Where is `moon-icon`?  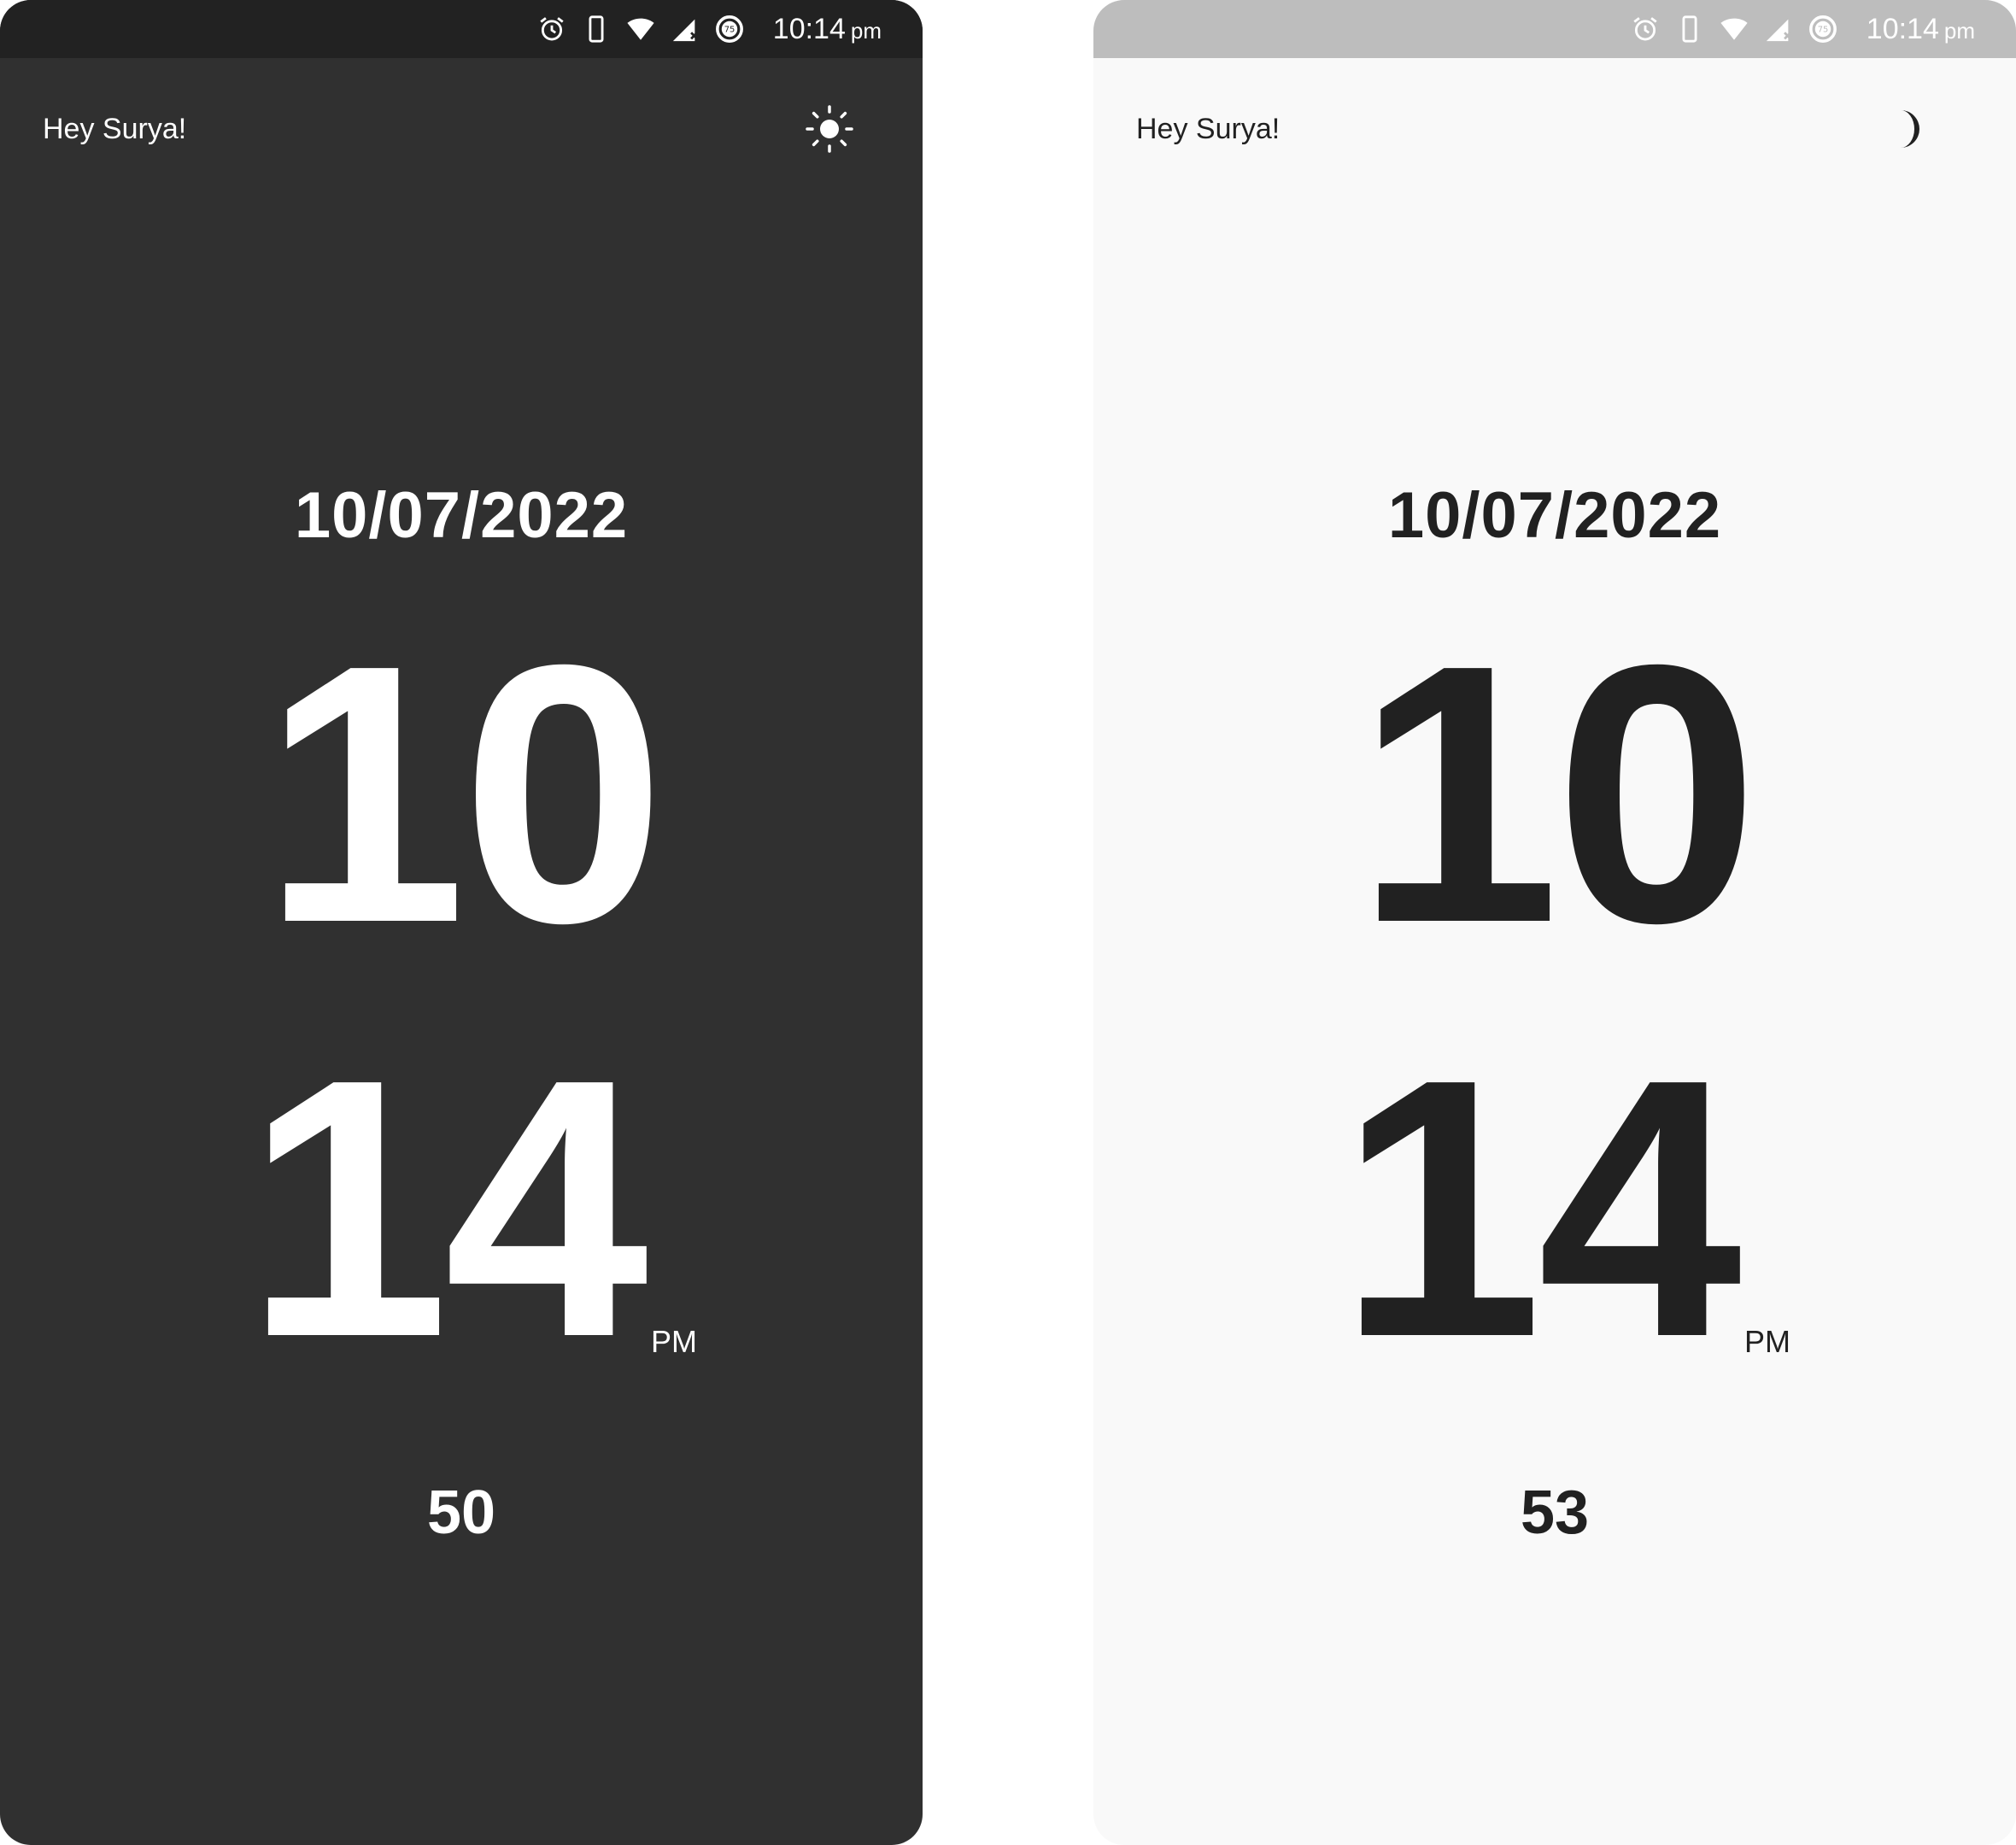 moon-icon is located at coordinates (1910, 129).